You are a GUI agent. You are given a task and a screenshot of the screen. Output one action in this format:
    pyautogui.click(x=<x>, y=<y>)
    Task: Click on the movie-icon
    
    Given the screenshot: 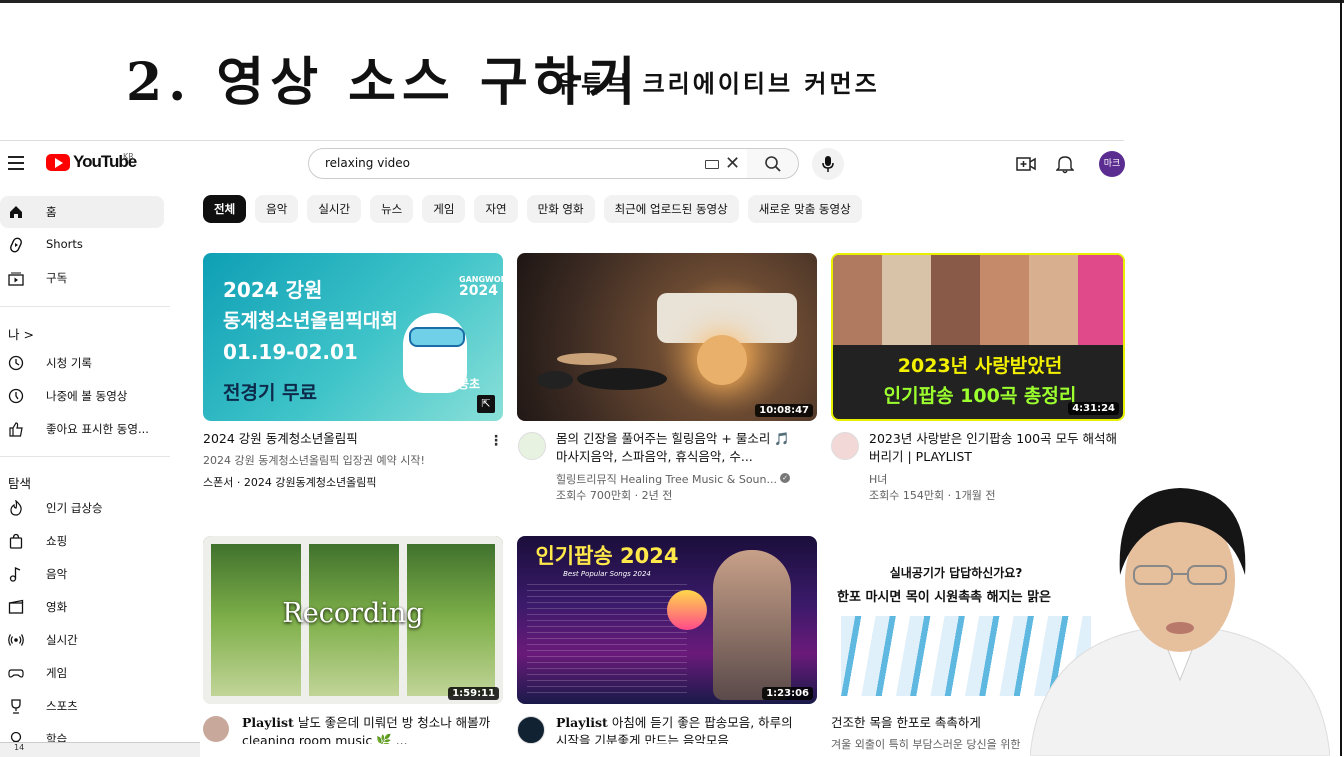 What is the action you would take?
    pyautogui.click(x=16, y=607)
    